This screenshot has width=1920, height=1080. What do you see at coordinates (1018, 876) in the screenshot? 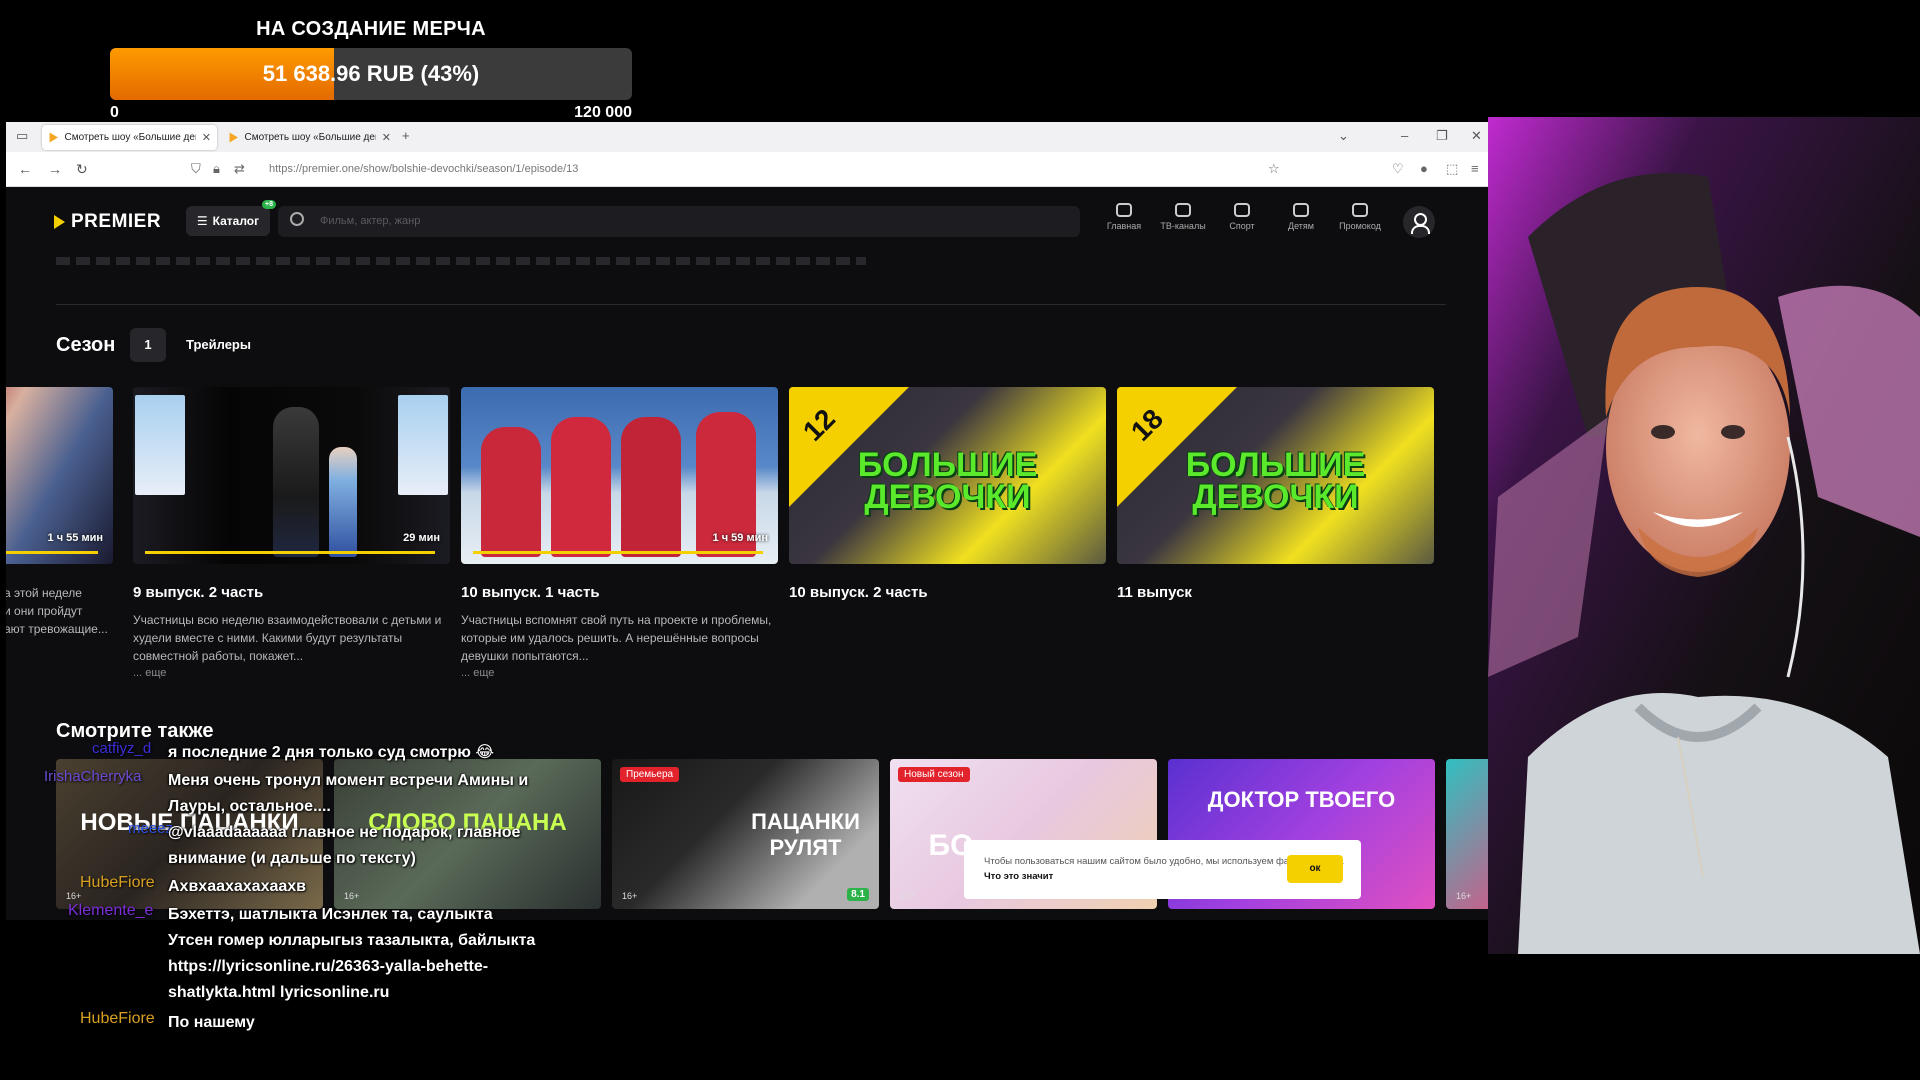
I see `cookie-info-link: Что это значит` at bounding box center [1018, 876].